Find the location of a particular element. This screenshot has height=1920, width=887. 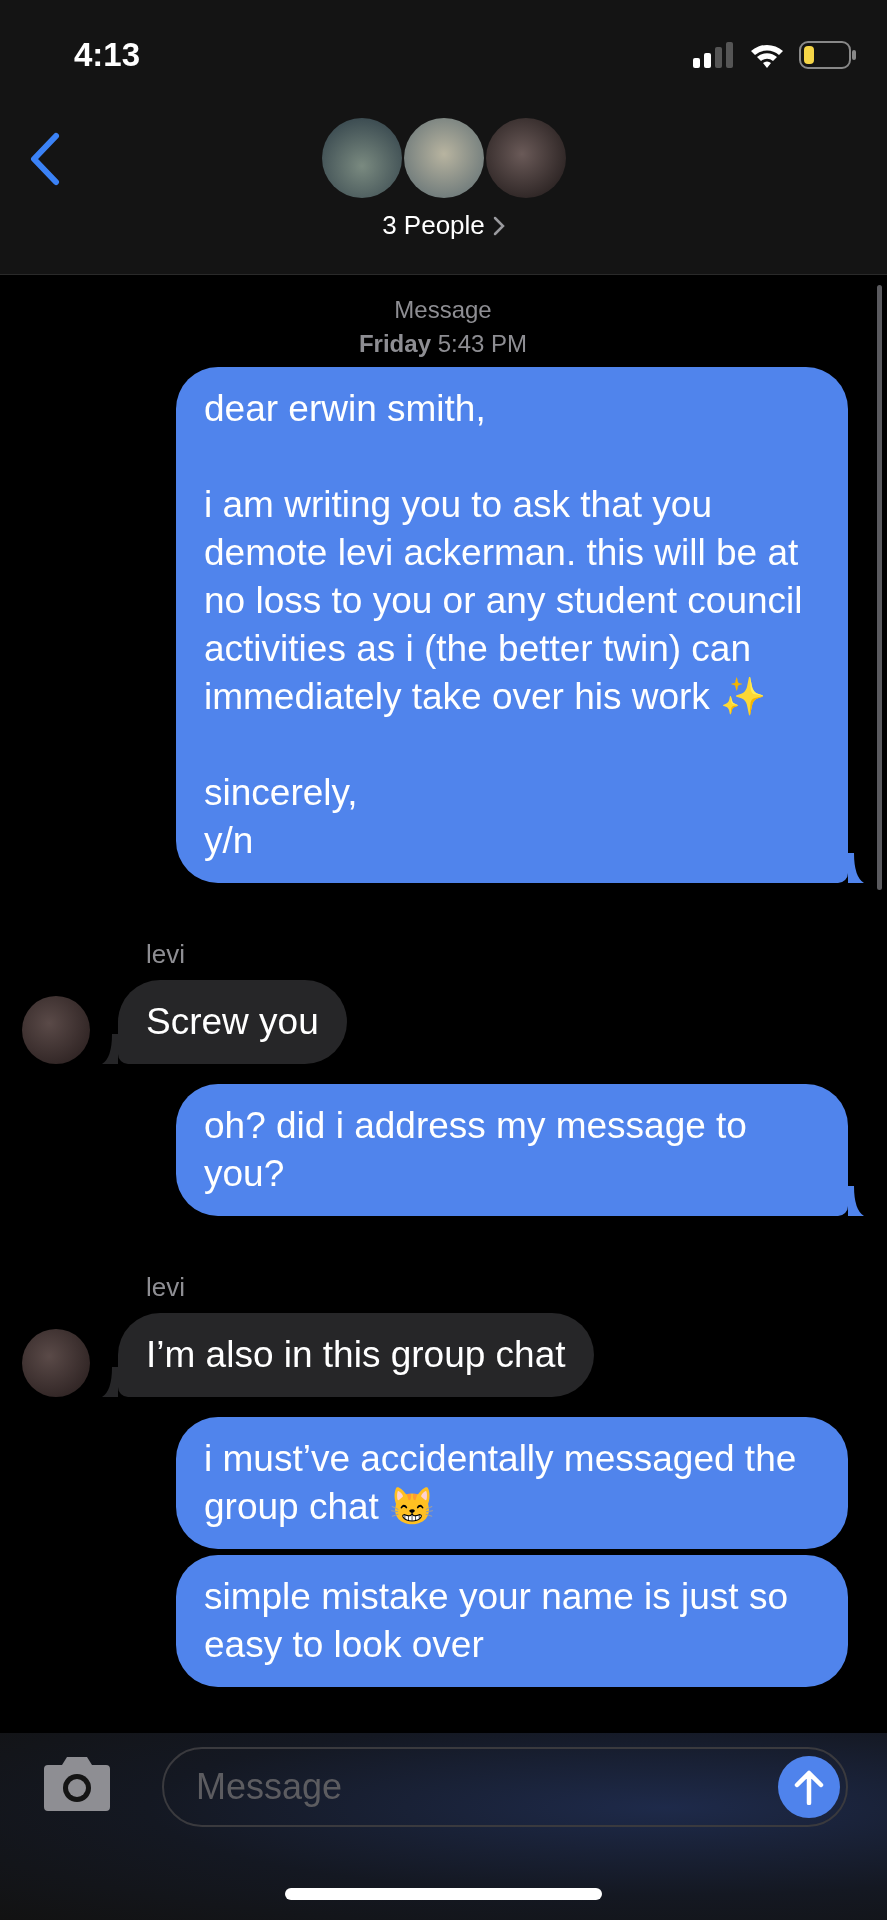

arrow-up-icon is located at coordinates (809, 1787).